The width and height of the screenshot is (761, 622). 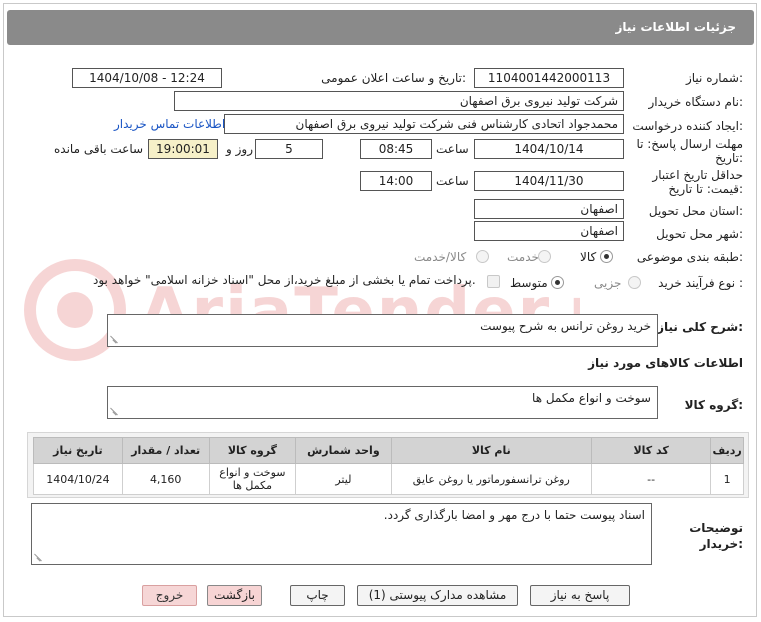 I want to click on purchase-radio-small, so click(x=634, y=282).